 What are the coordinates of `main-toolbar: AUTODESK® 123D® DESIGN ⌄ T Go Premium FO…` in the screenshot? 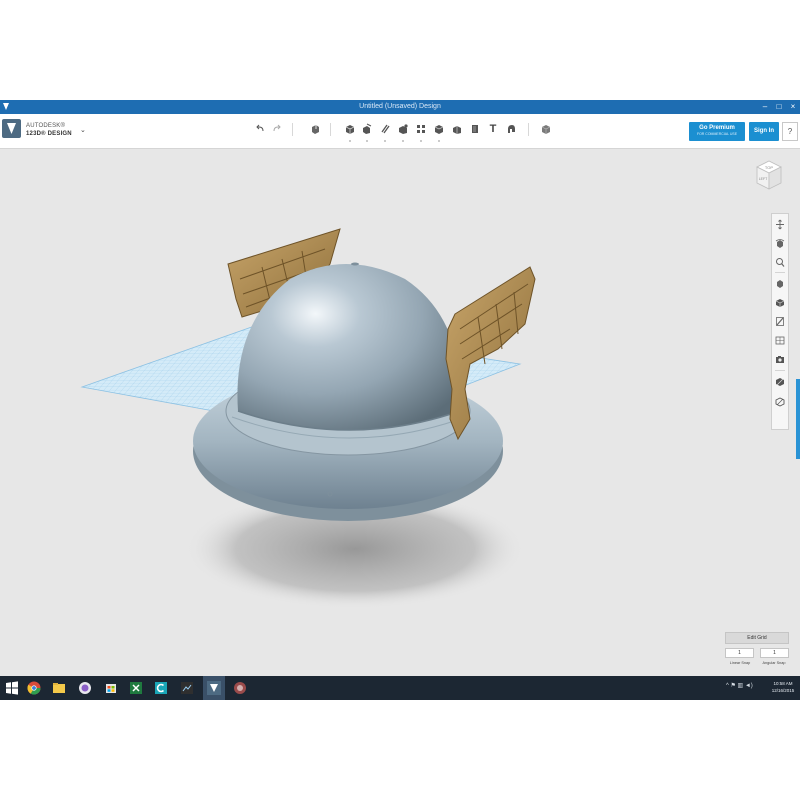 It's located at (400, 131).